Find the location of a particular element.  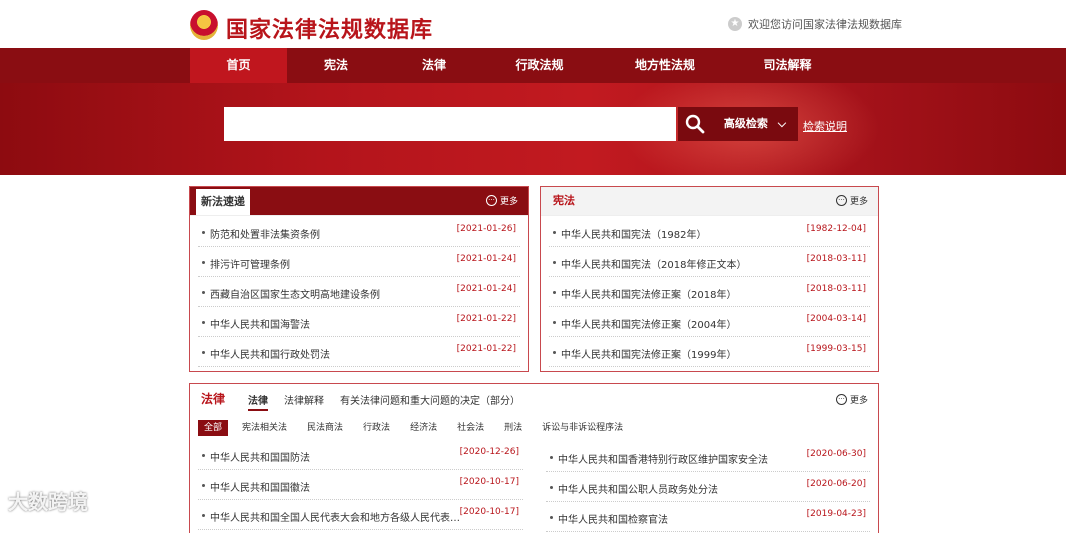

search-icon is located at coordinates (695, 124).